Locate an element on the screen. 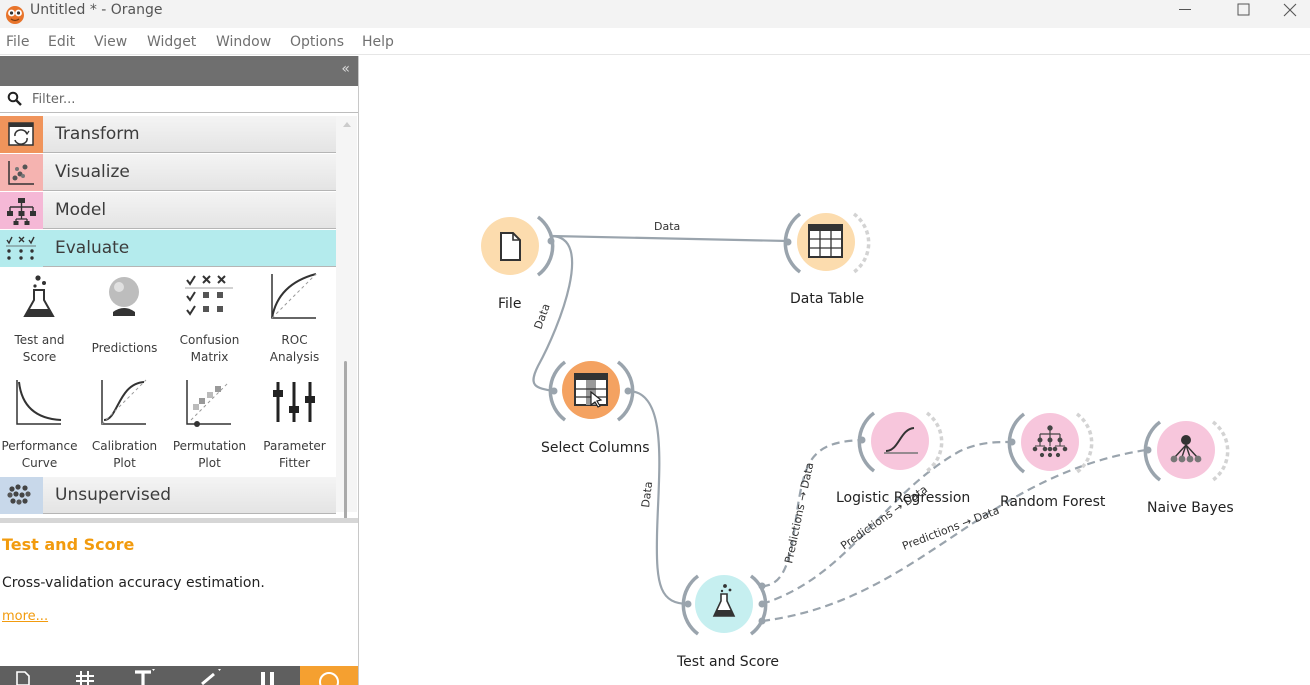  evaluate-matrix-icon is located at coordinates (21, 248).